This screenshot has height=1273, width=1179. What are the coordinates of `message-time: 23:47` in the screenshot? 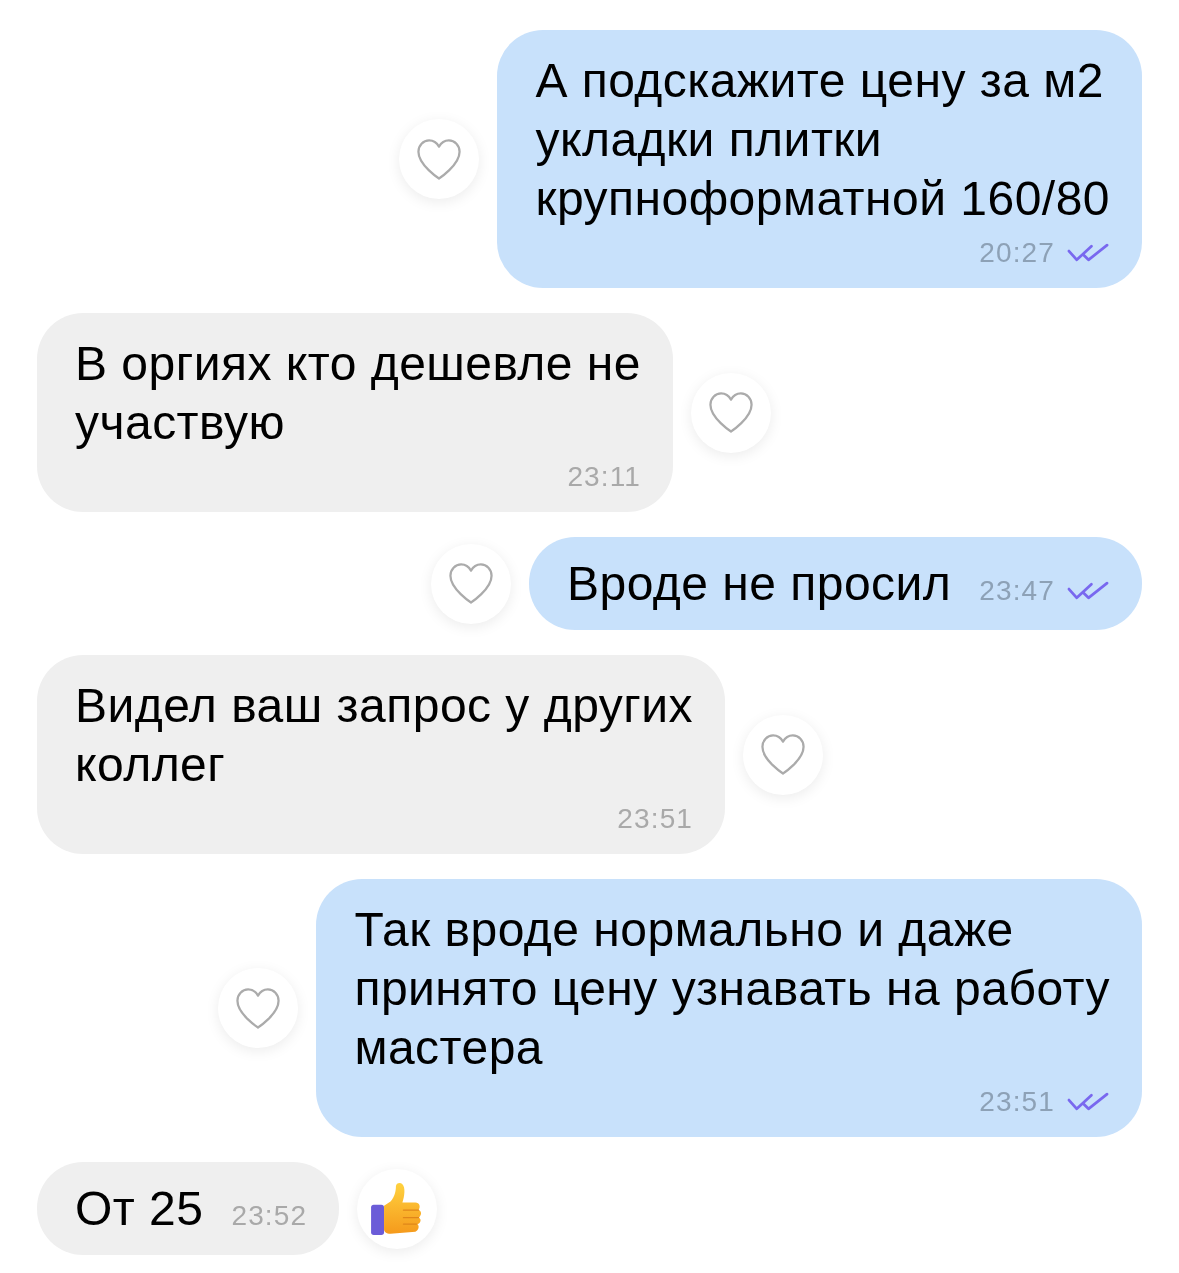 It's located at (1017, 591).